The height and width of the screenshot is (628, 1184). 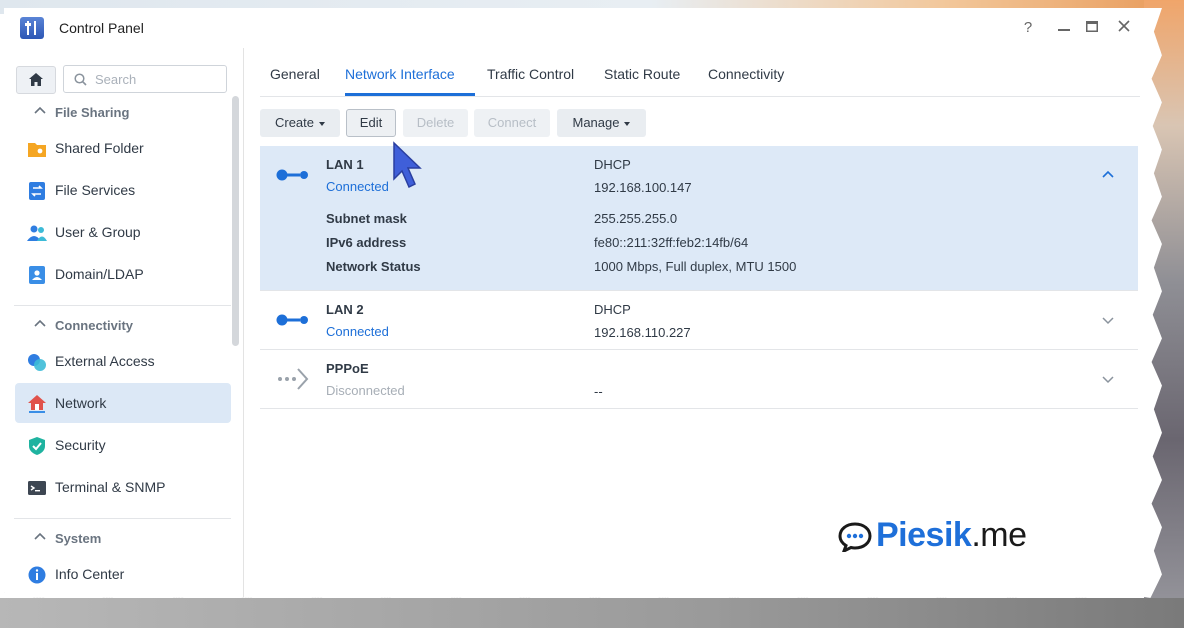 I want to click on interface-address: --, so click(x=598, y=391).